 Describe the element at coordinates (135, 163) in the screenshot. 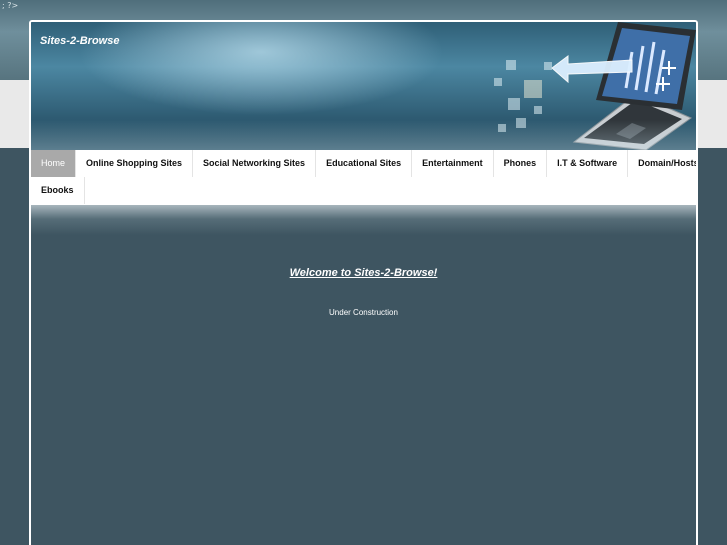

I see `nav-item-online-shopping-sites: Online Shopping Sites` at that location.